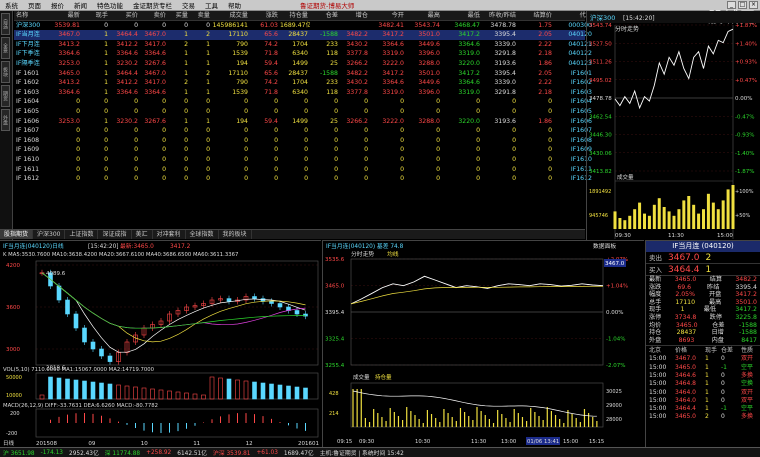  I want to click on quote-cell: 3417.2, so click(469, 35).